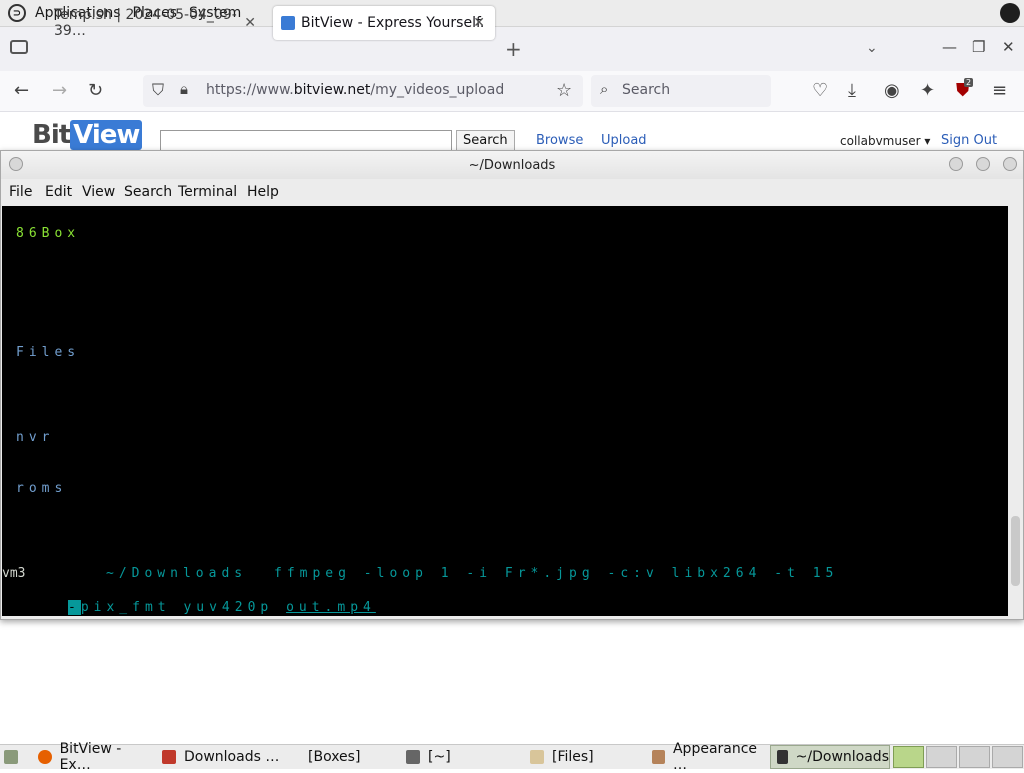  Describe the element at coordinates (624, 140) in the screenshot. I see `upload-link: Upload` at that location.